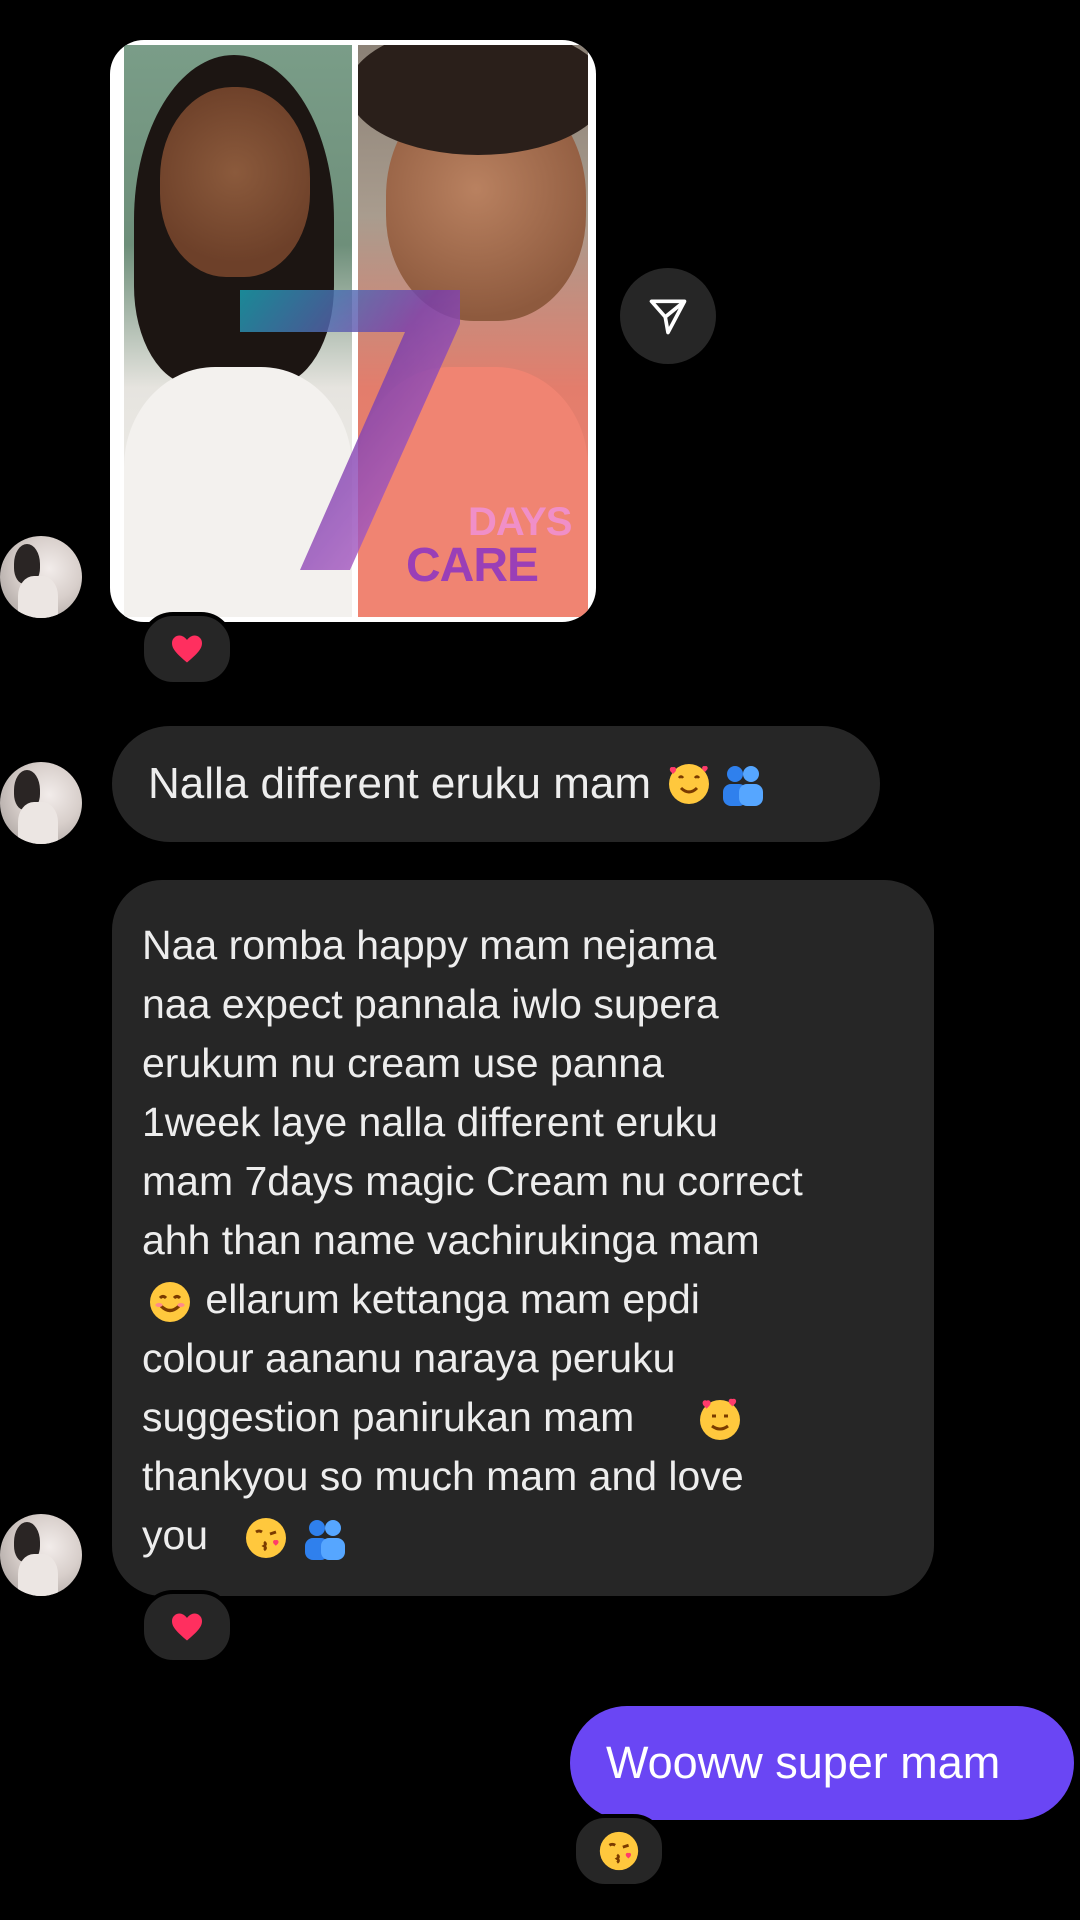 This screenshot has height=1920, width=1080. I want to click on message-line-with-emoji: ellarum kettanga mam epdi, so click(523, 1299).